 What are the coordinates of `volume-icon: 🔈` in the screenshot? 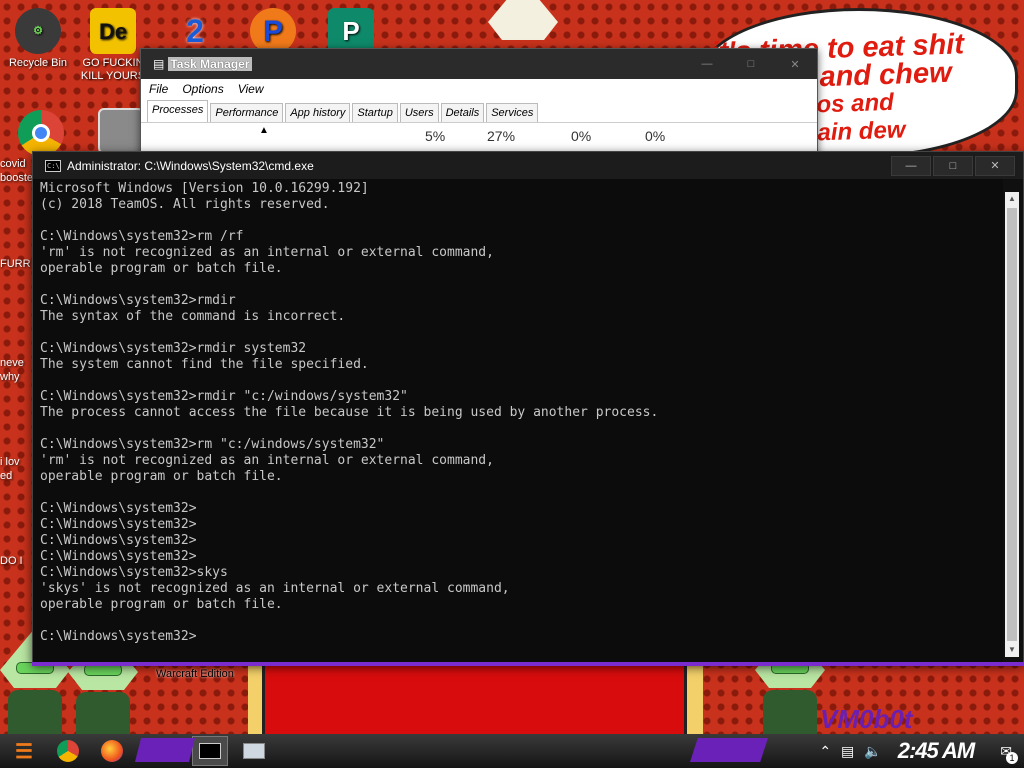 It's located at (872, 751).